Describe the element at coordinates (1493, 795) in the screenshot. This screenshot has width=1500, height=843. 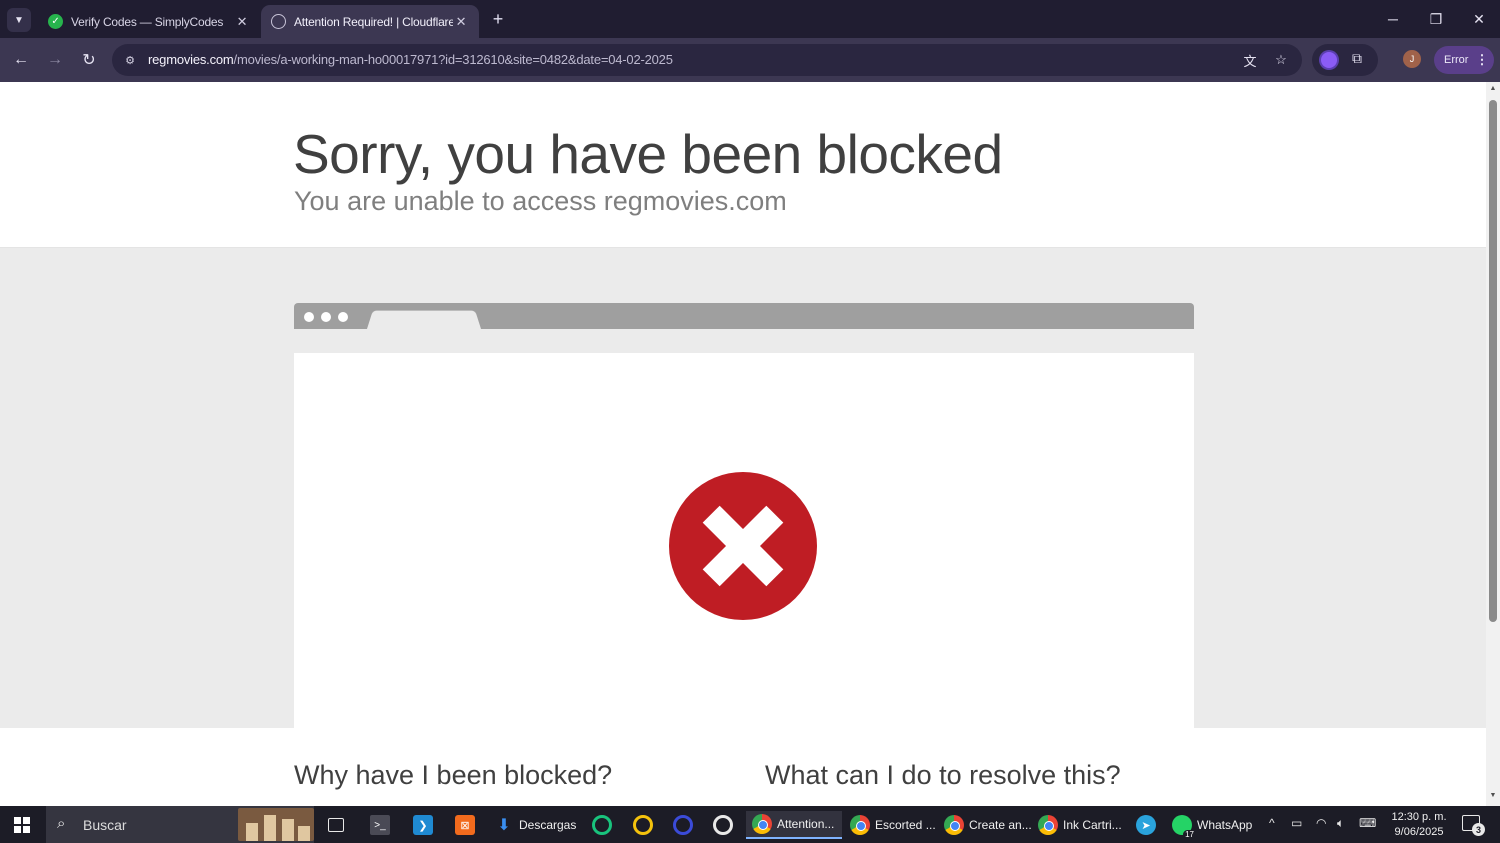
I see `scroll-down-icon: ▼` at that location.